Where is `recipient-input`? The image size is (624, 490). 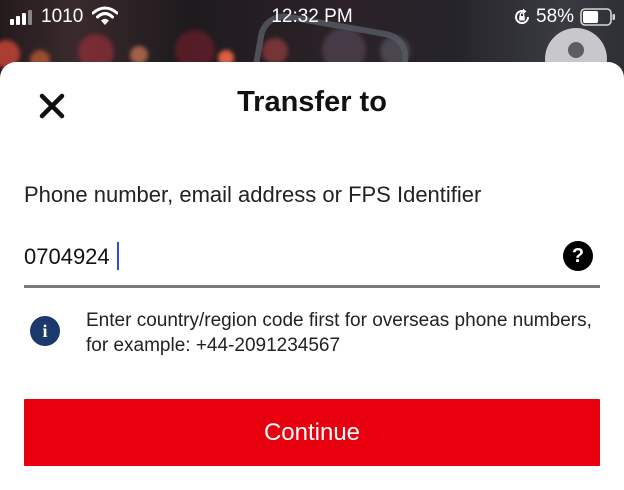
recipient-input is located at coordinates (289, 257).